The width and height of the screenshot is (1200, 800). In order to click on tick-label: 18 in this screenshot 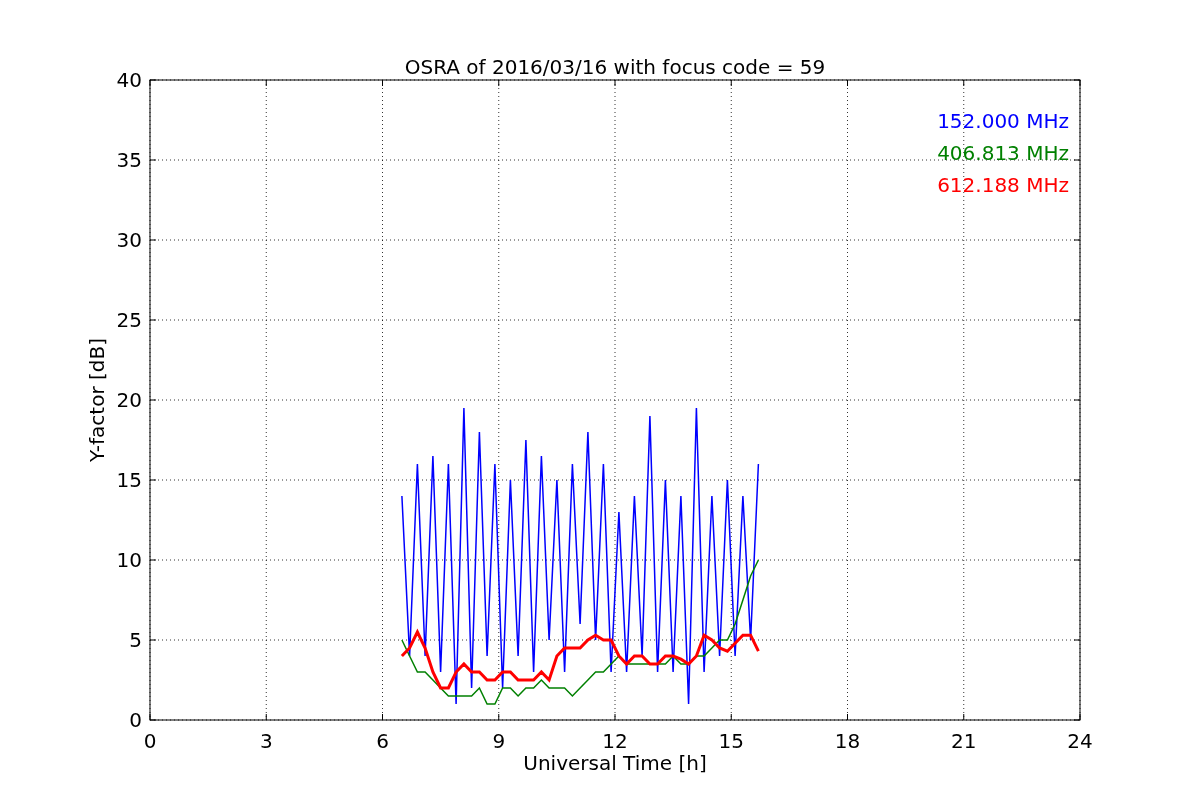, I will do `click(847, 741)`.